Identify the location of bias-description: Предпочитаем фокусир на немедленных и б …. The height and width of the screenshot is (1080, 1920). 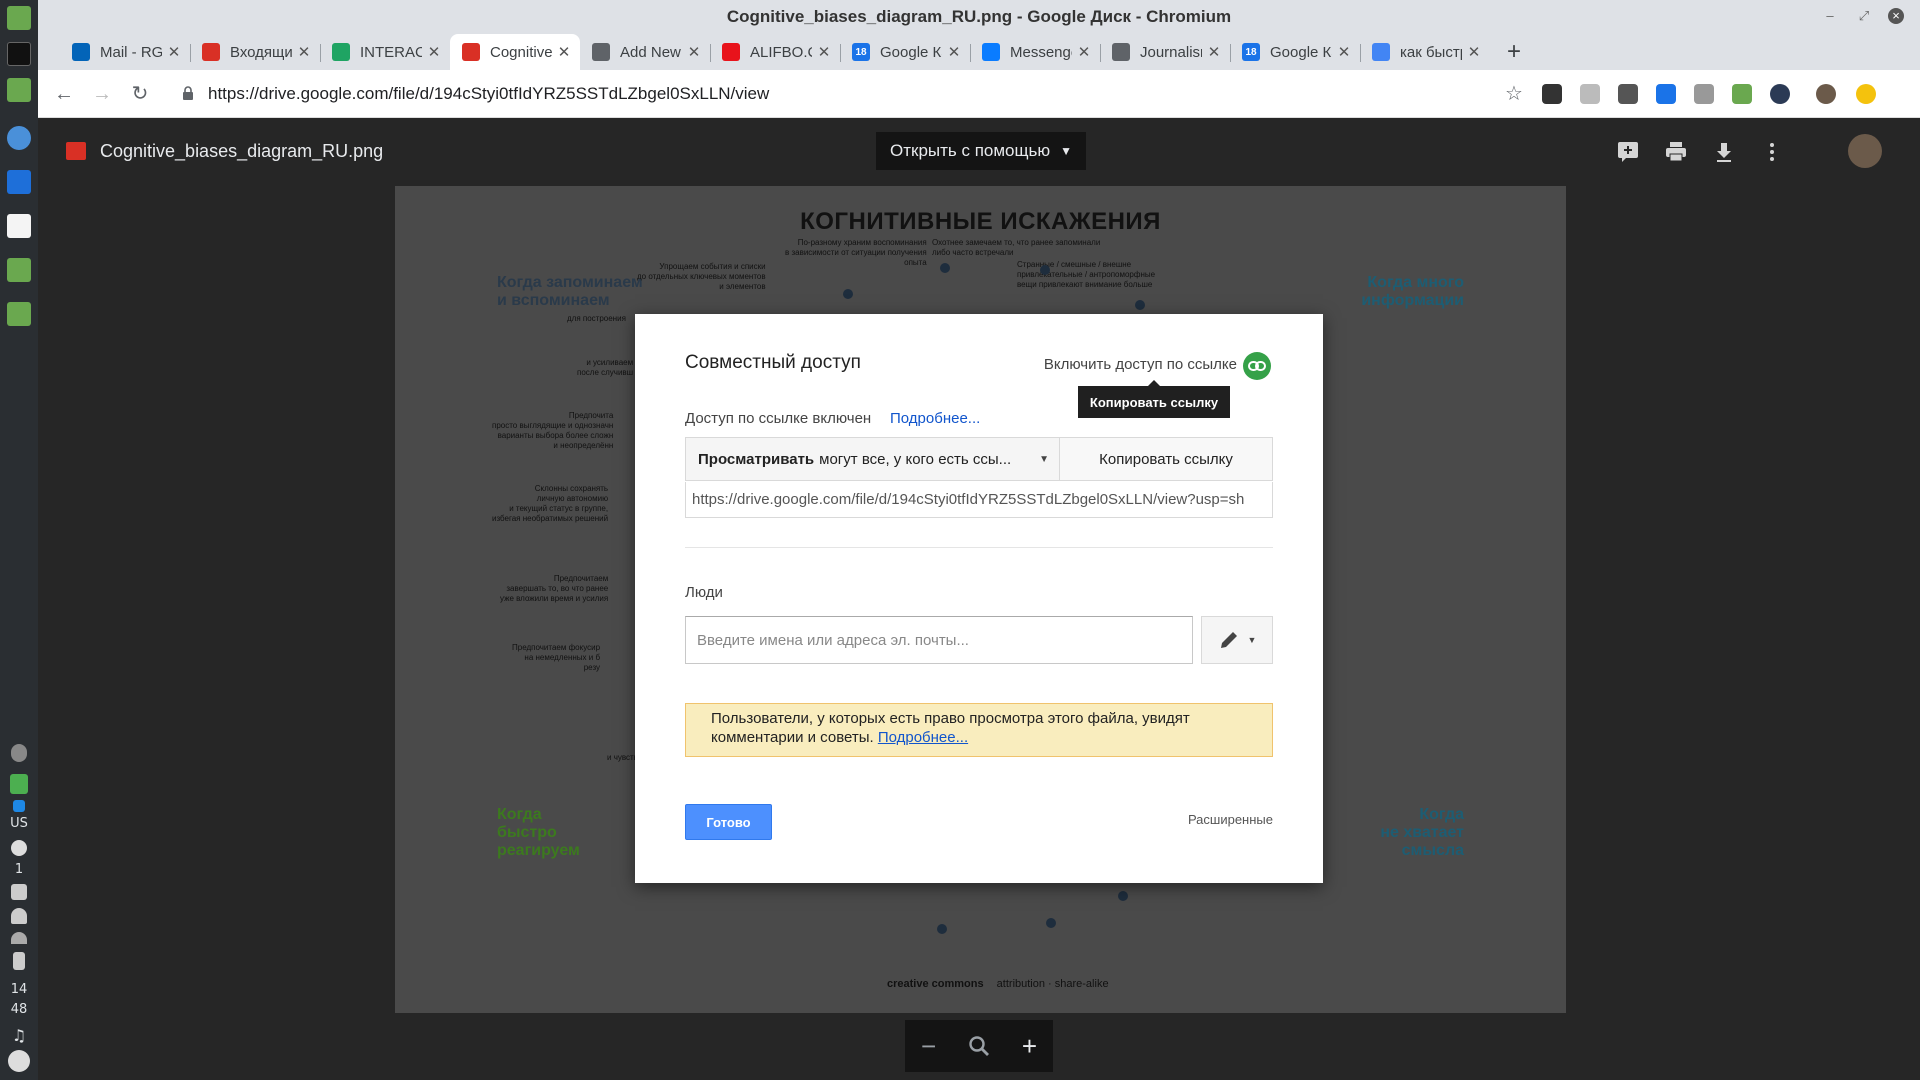
(556, 657).